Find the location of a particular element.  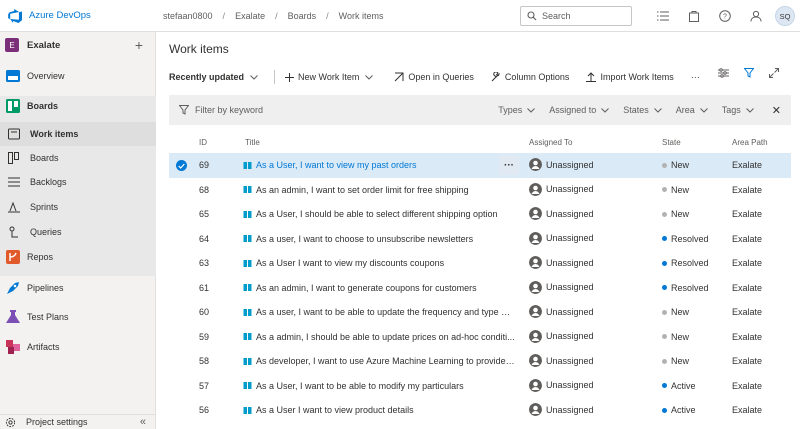

sidebar-item-test-plans: Test Plans is located at coordinates (78, 317).